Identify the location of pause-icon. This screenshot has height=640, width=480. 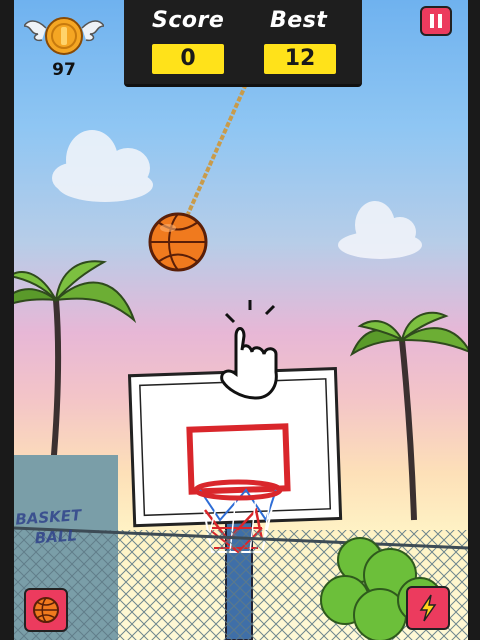
(436, 21).